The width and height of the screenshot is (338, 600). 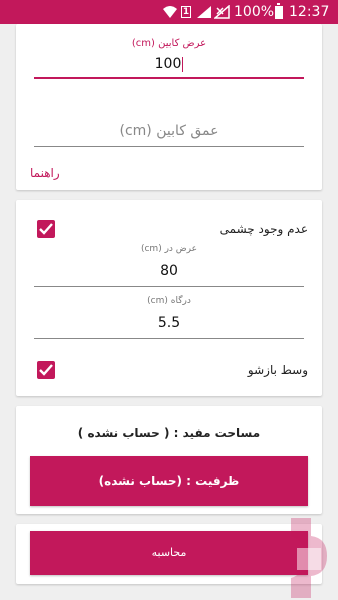 What do you see at coordinates (169, 323) in the screenshot?
I see `door-opening-input: 5.5` at bounding box center [169, 323].